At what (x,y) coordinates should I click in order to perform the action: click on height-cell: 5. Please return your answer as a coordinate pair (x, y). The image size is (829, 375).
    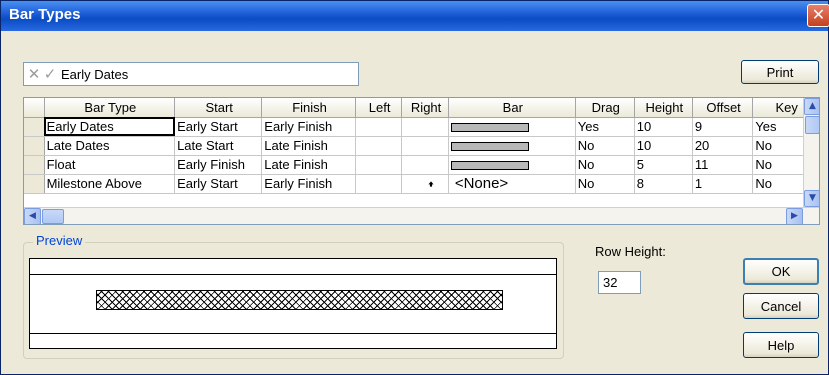
    Looking at the image, I should click on (663, 165).